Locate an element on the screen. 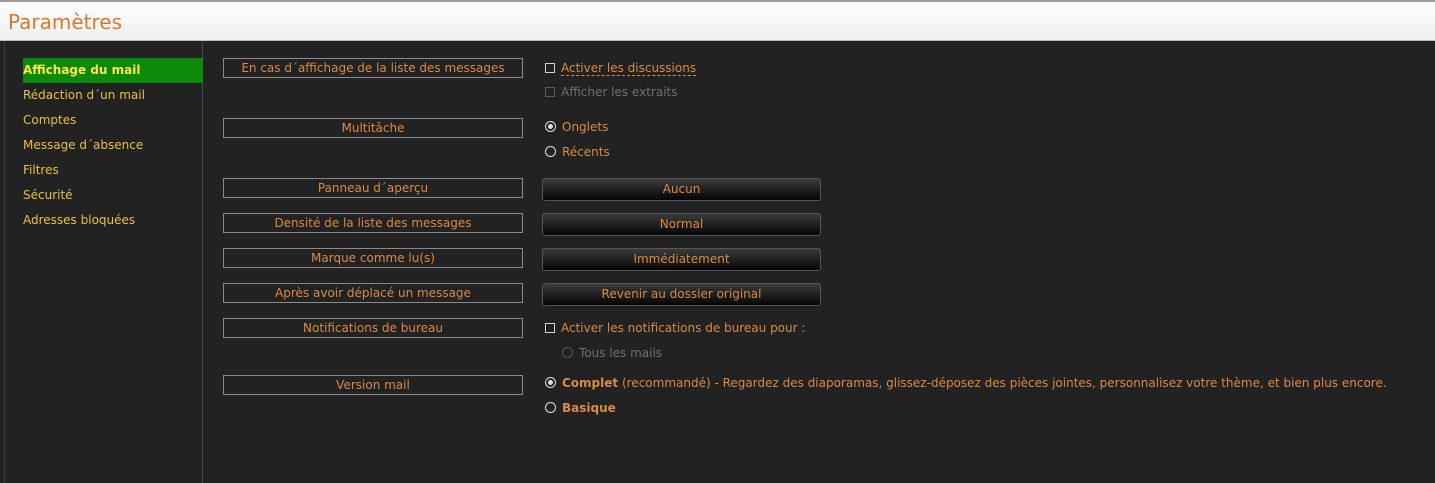 Image resolution: width=1435 pixels, height=483 pixels. tabs-radio is located at coordinates (550, 126).